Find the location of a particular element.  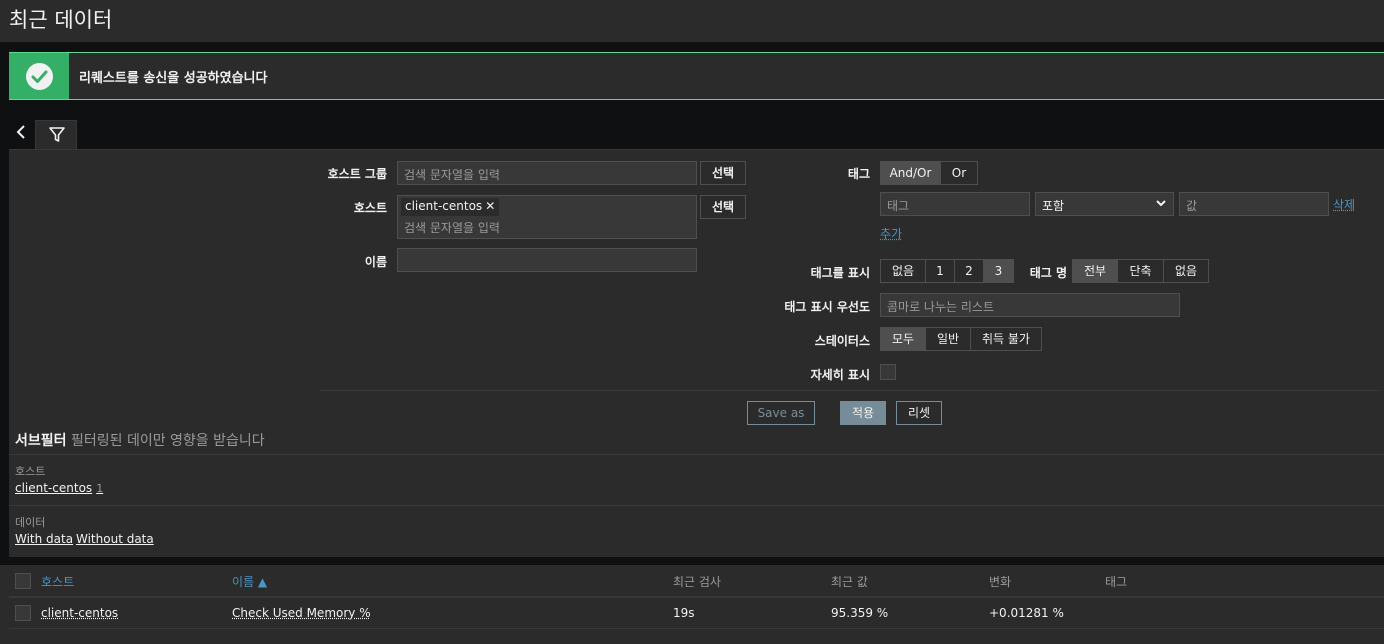

state-label: 스테이터스 is located at coordinates (842, 341).